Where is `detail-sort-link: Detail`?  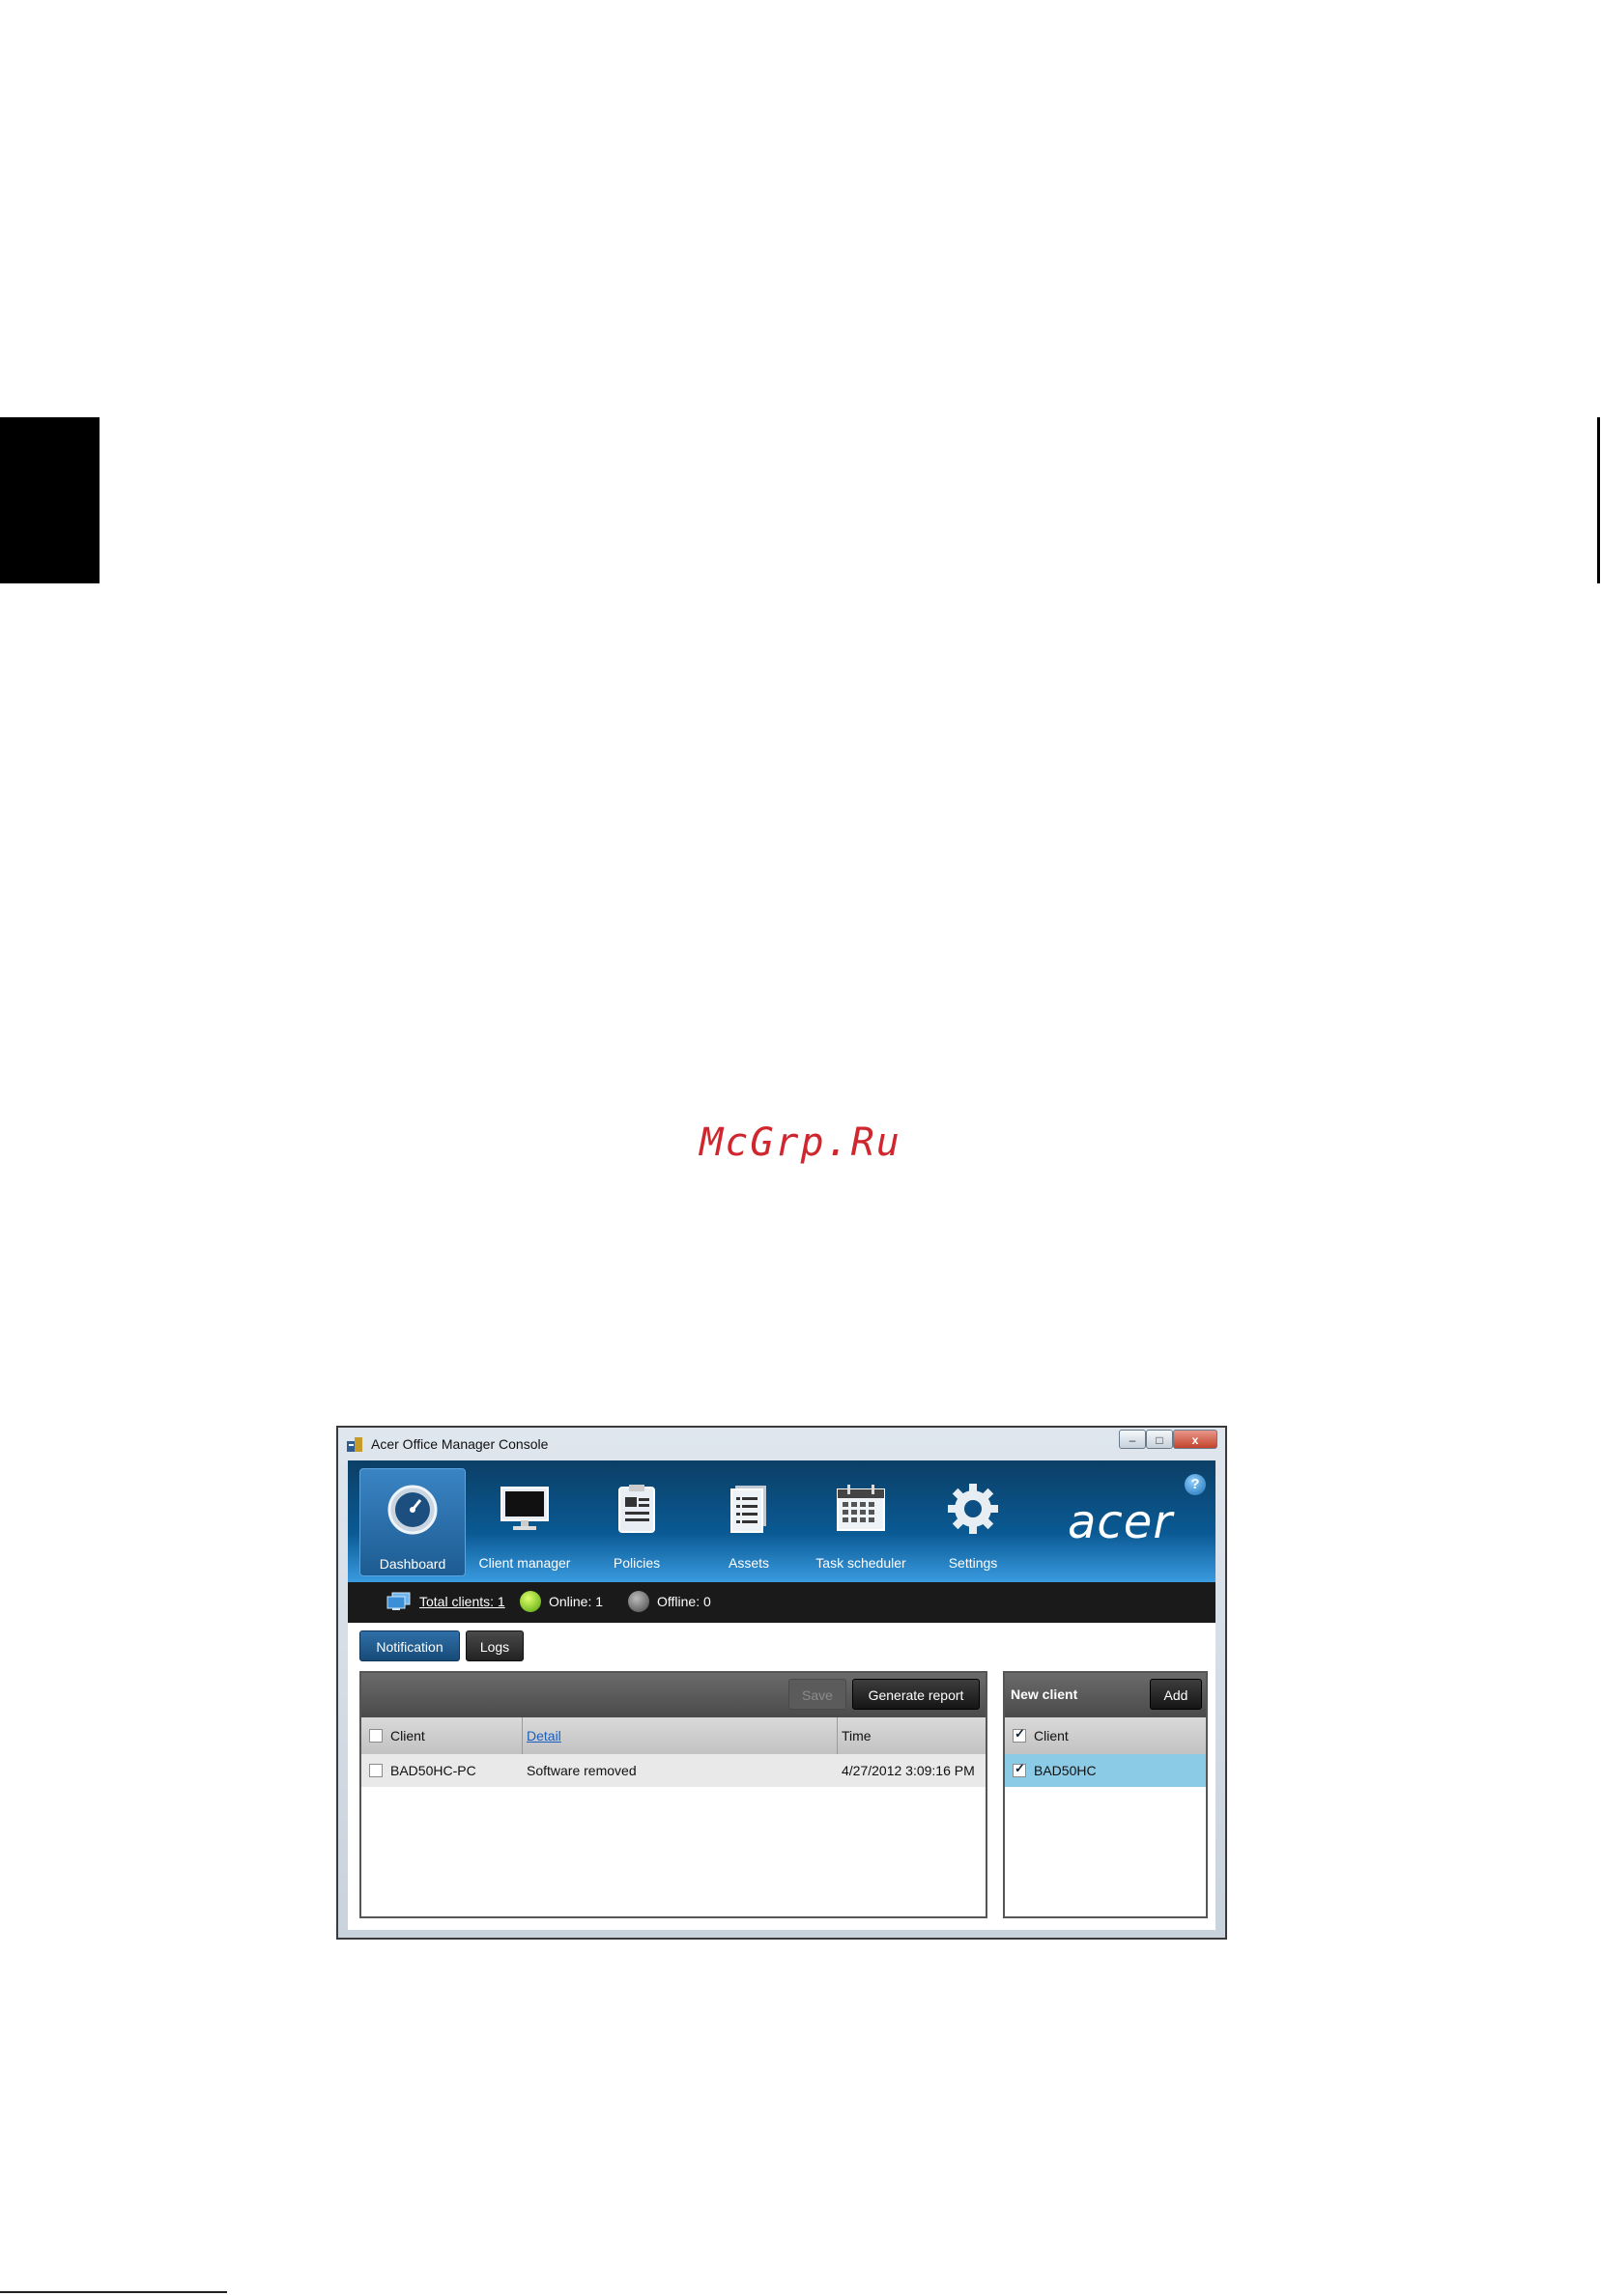 detail-sort-link: Detail is located at coordinates (544, 1735).